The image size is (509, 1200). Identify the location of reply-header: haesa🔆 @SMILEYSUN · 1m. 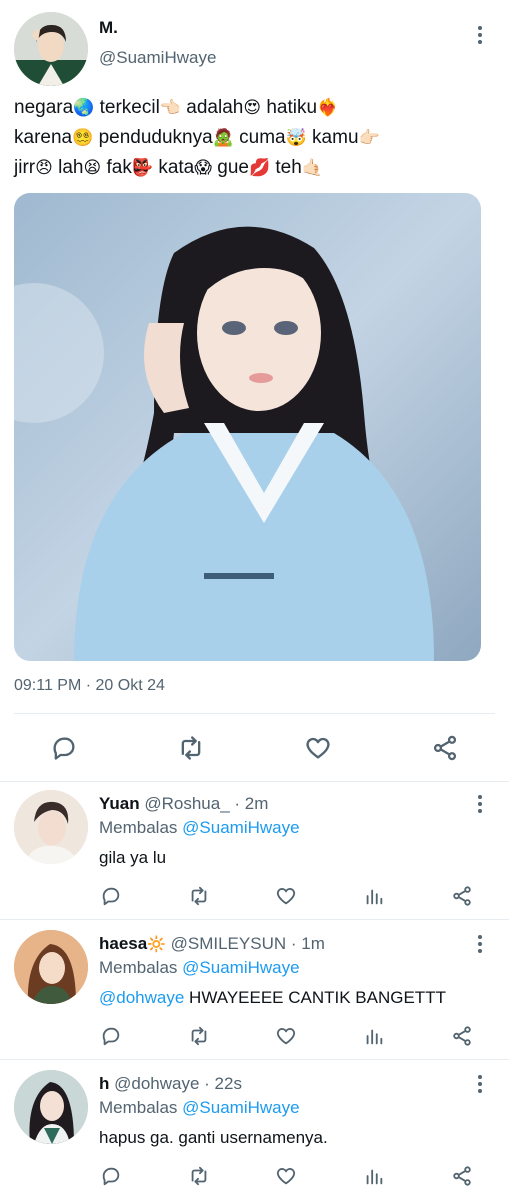
(212, 944).